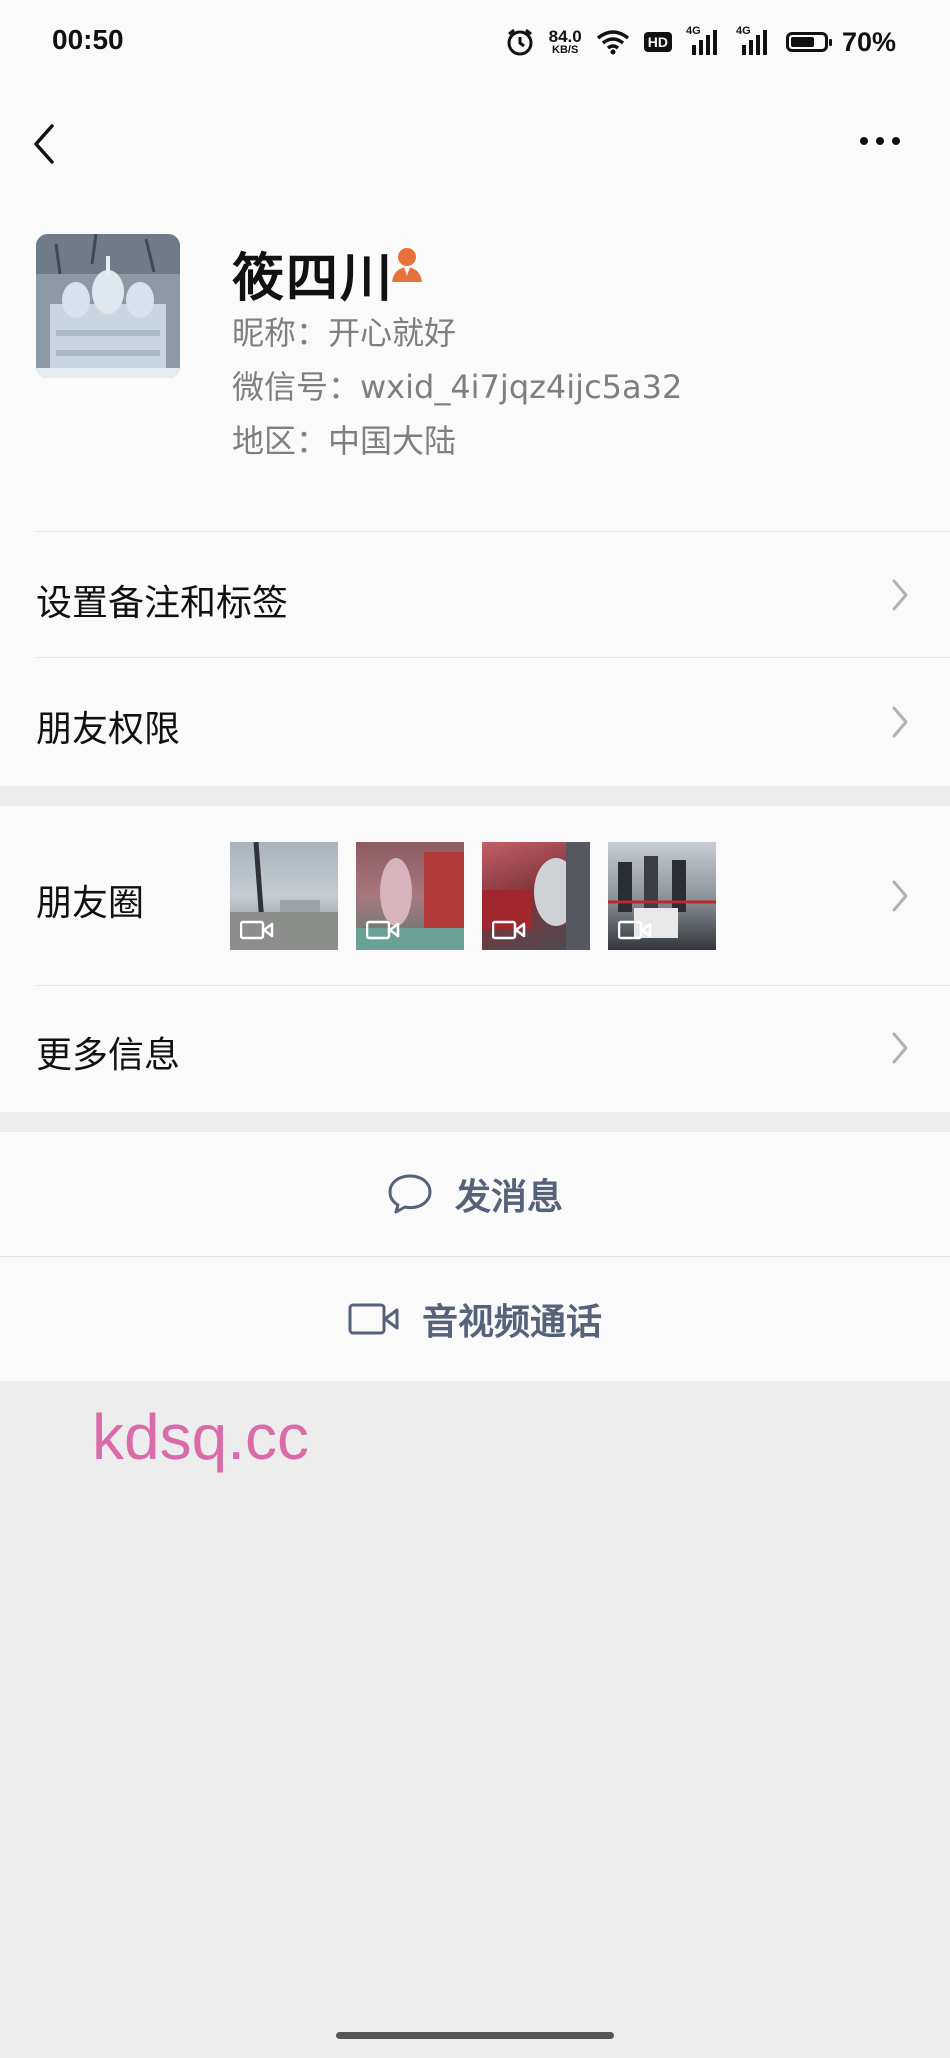 This screenshot has height=2058, width=950. What do you see at coordinates (344, 333) in the screenshot?
I see `nickname-text: 昵称：开心就好` at bounding box center [344, 333].